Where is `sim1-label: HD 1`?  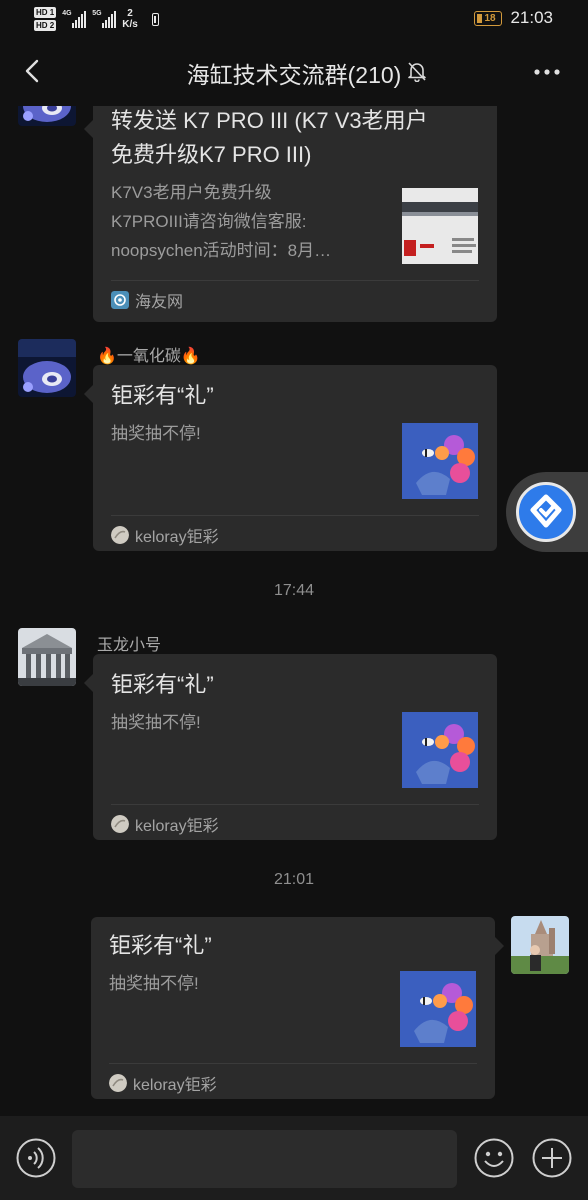
sim1-label: HD 1 is located at coordinates (45, 12).